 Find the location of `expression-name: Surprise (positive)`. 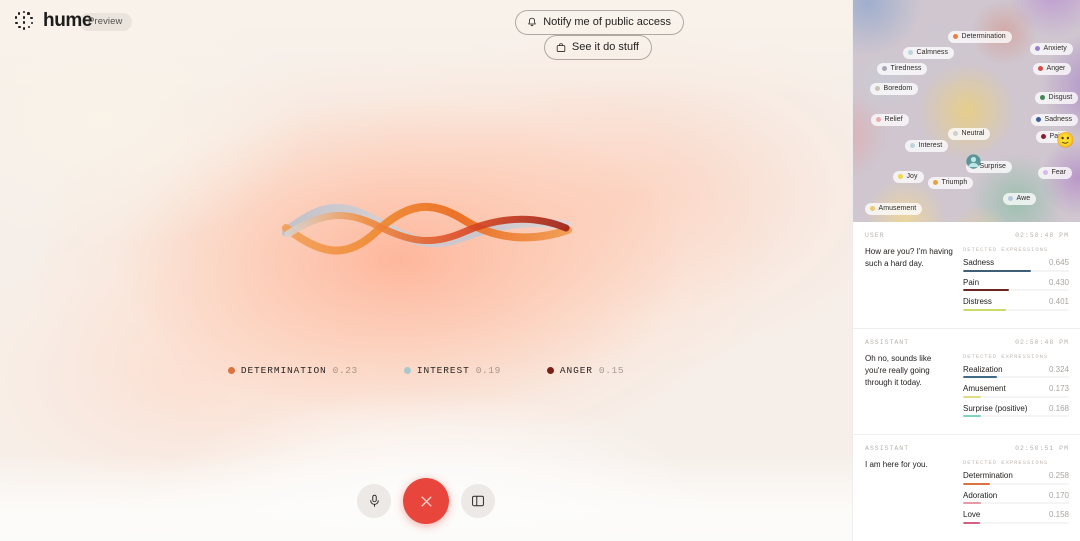

expression-name: Surprise (positive) is located at coordinates (995, 408).